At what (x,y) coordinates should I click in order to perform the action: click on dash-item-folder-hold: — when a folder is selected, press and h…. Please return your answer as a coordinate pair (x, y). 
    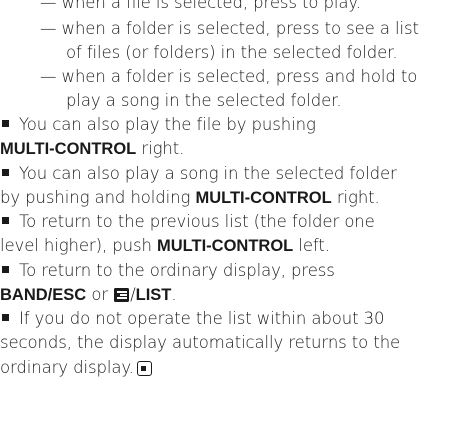
    Looking at the image, I should click on (229, 76).